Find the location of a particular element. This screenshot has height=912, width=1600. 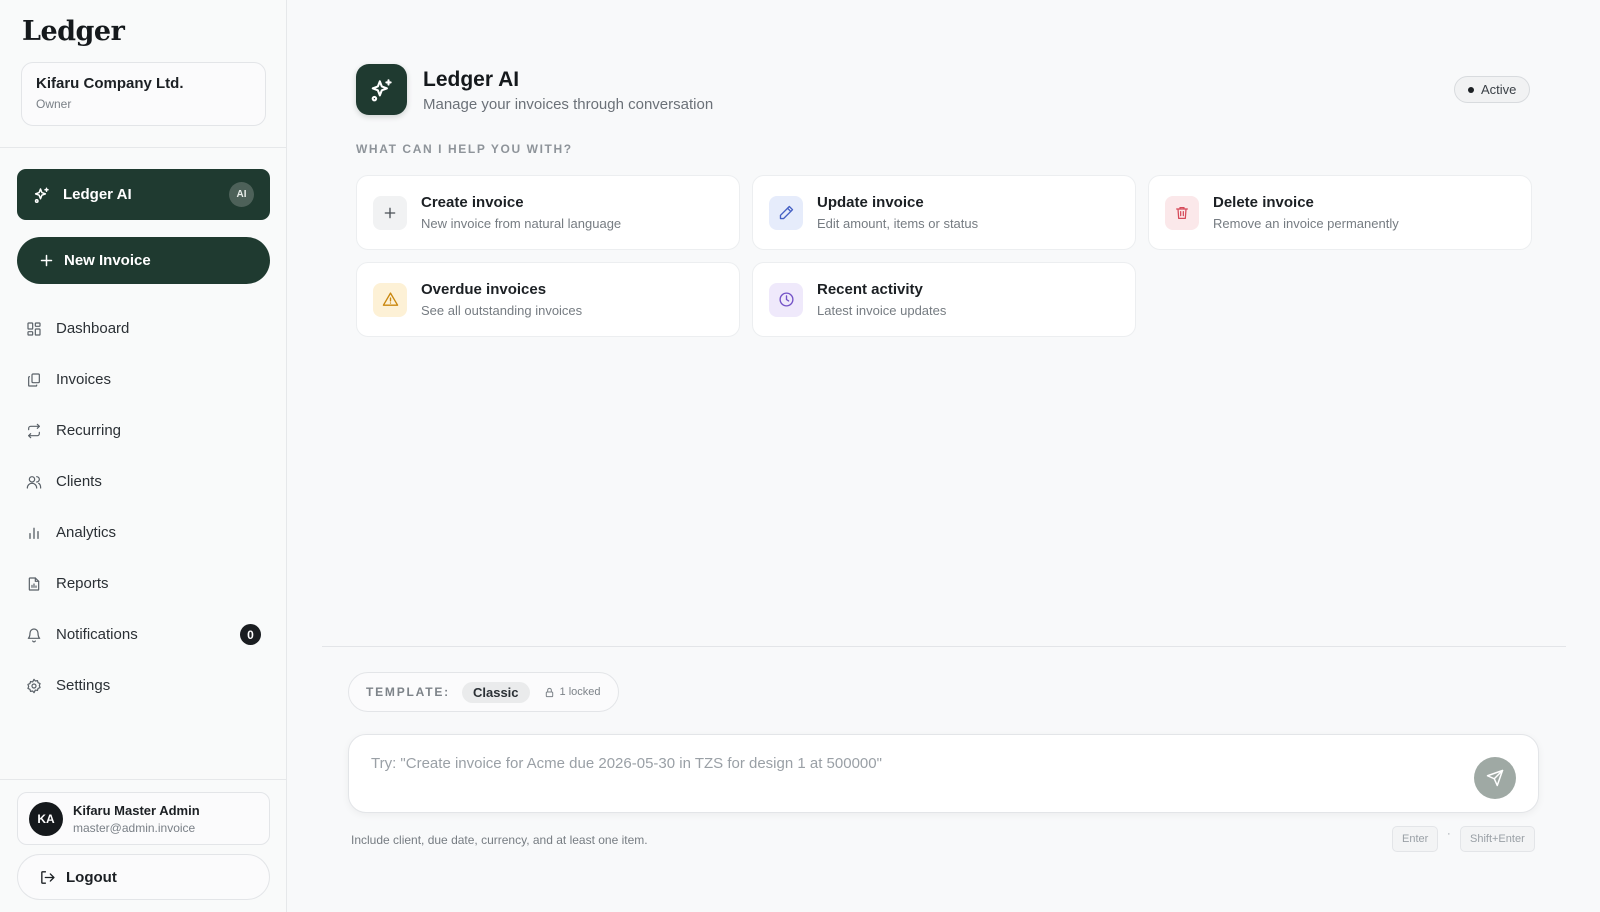

status-dot-icon is located at coordinates (1471, 89).